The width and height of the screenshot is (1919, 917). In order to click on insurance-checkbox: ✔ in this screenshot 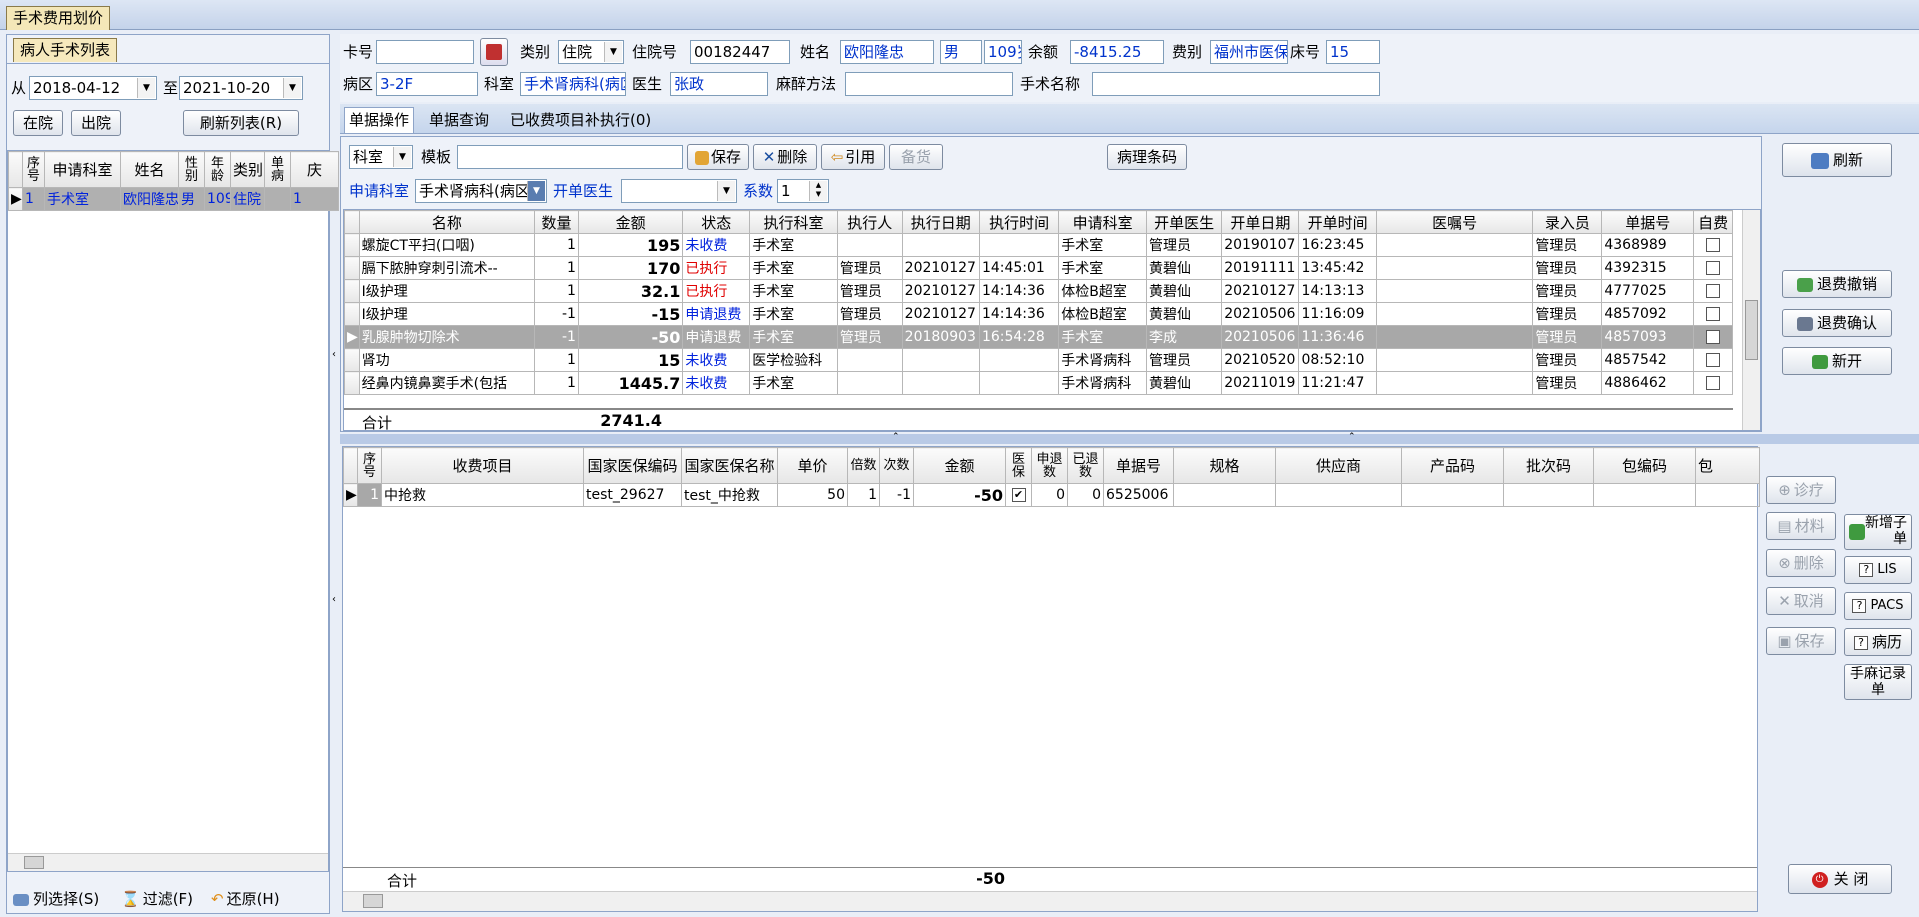, I will do `click(1018, 495)`.